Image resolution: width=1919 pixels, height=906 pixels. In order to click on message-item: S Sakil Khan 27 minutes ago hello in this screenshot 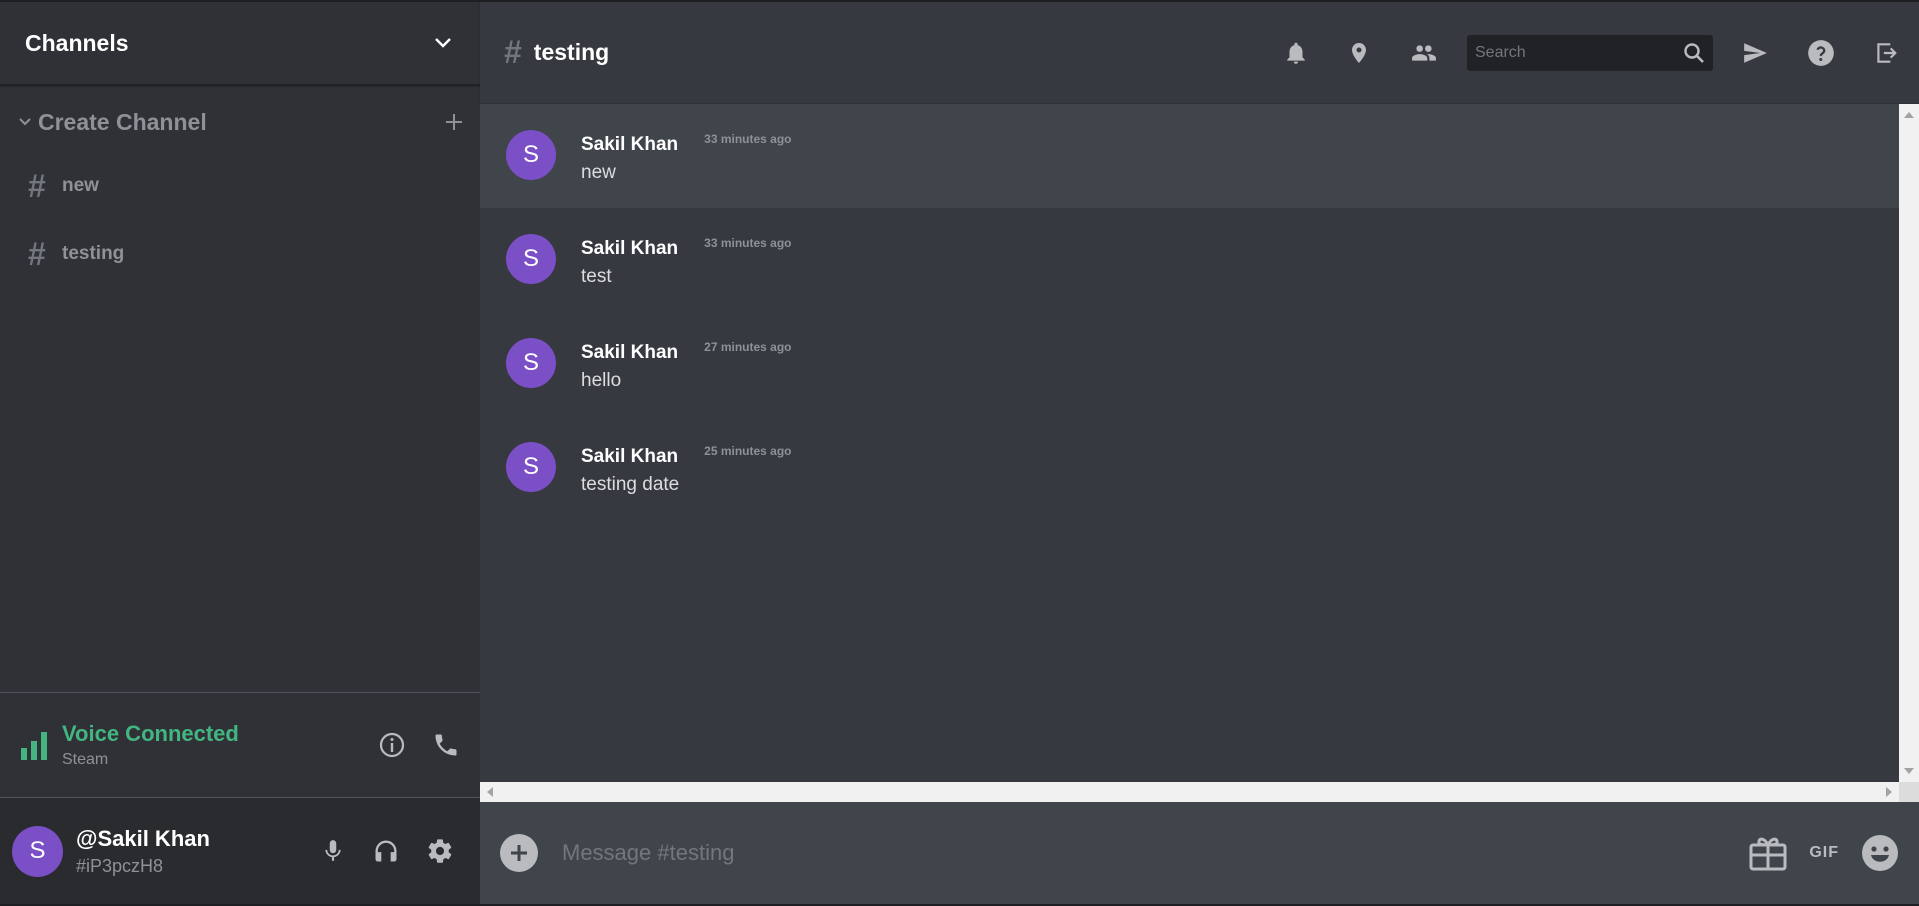, I will do `click(1189, 364)`.